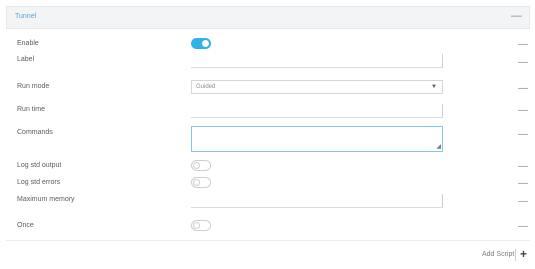  Describe the element at coordinates (317, 139) in the screenshot. I see `commands-textarea: ◢` at that location.